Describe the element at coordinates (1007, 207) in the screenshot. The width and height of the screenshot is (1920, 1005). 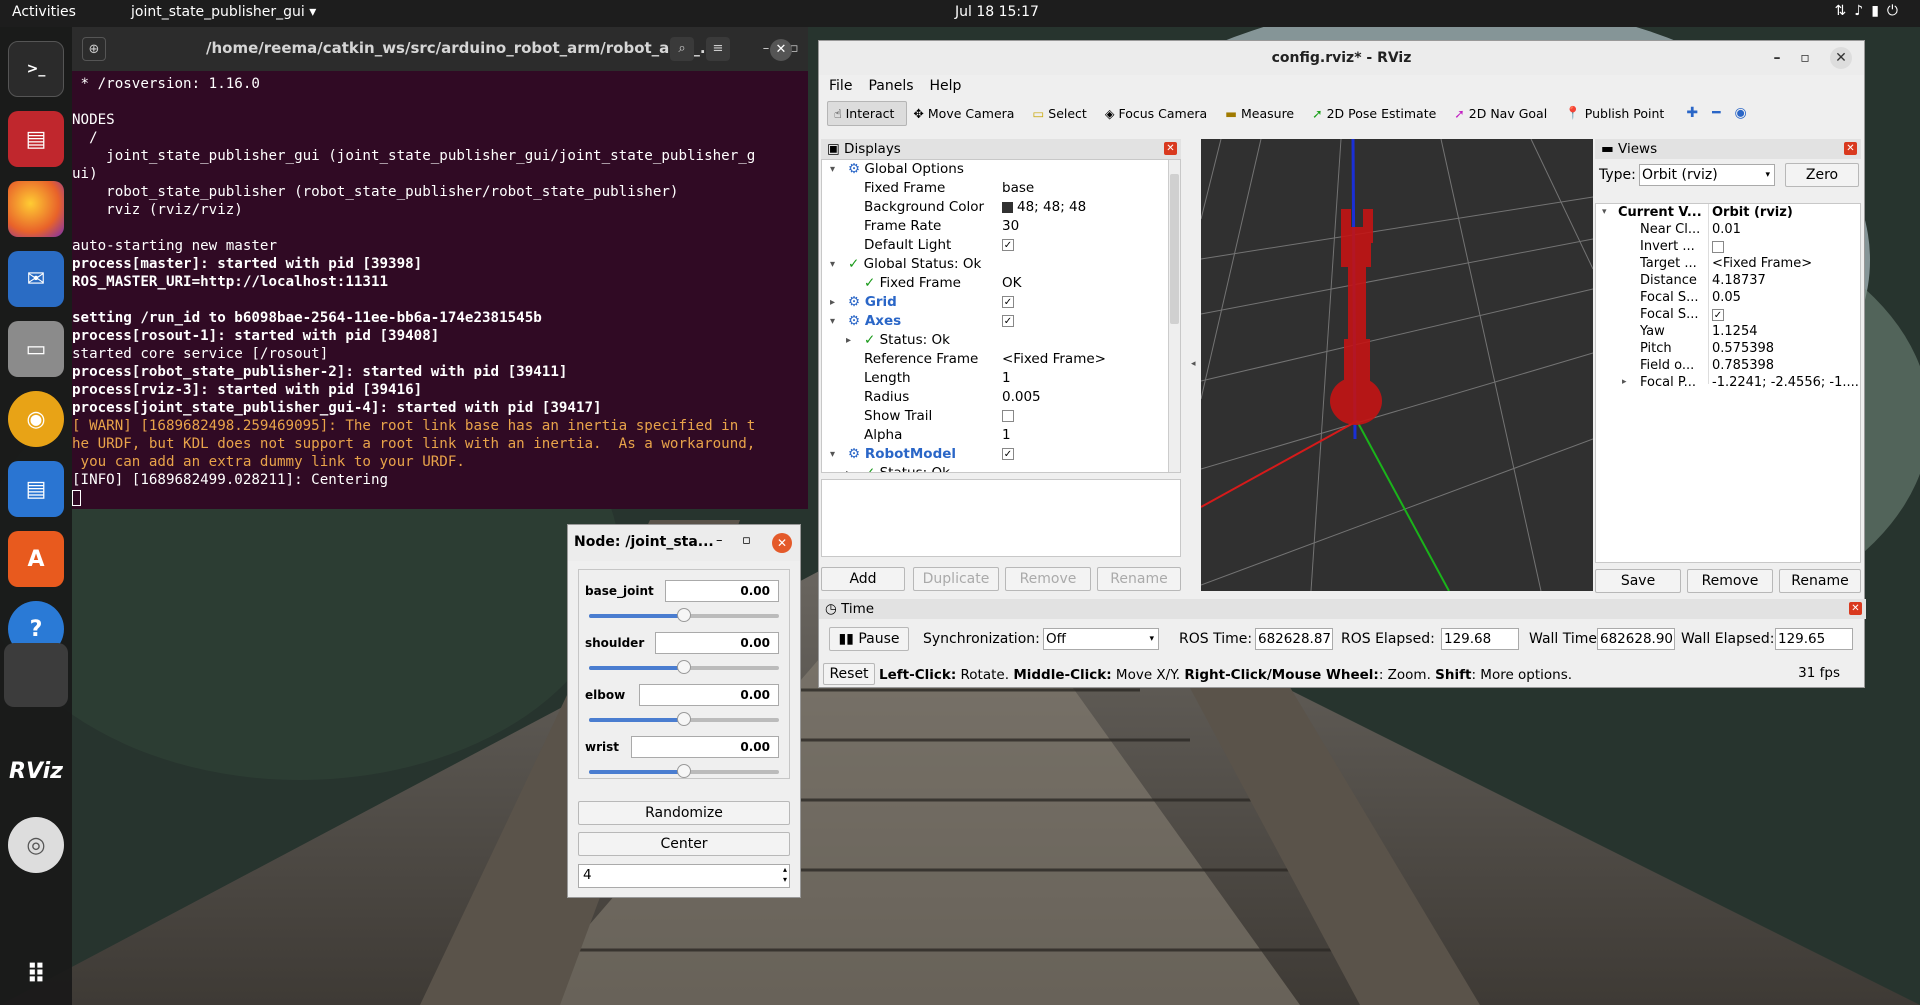
I see `color-swatch` at that location.